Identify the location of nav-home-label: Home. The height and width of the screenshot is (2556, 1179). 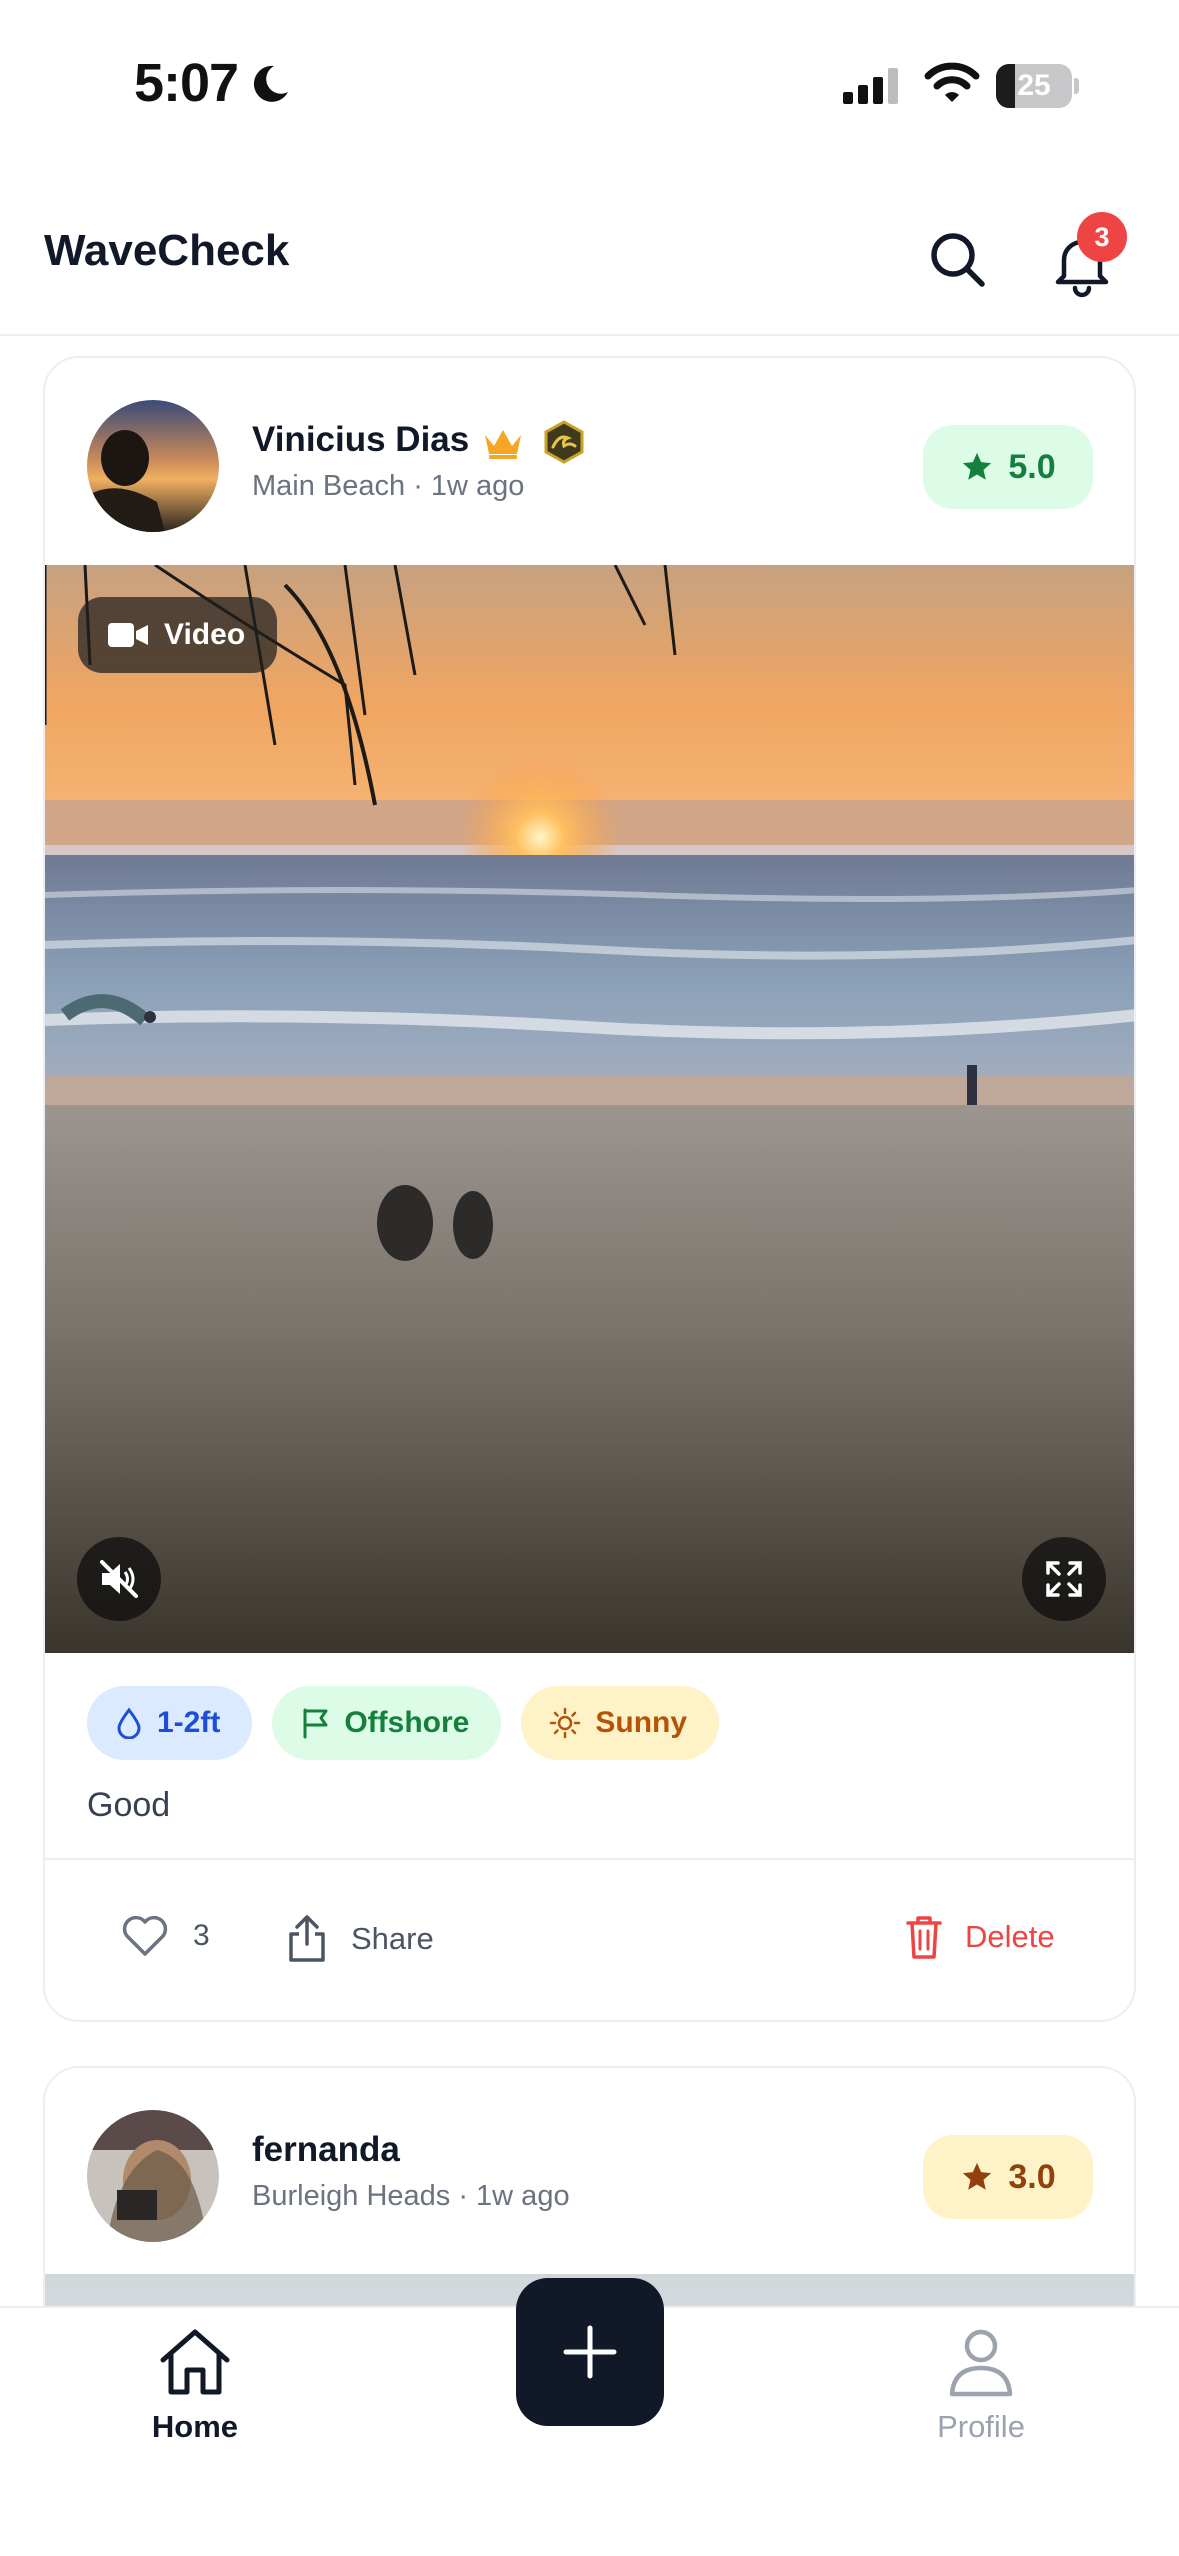
(195, 2426).